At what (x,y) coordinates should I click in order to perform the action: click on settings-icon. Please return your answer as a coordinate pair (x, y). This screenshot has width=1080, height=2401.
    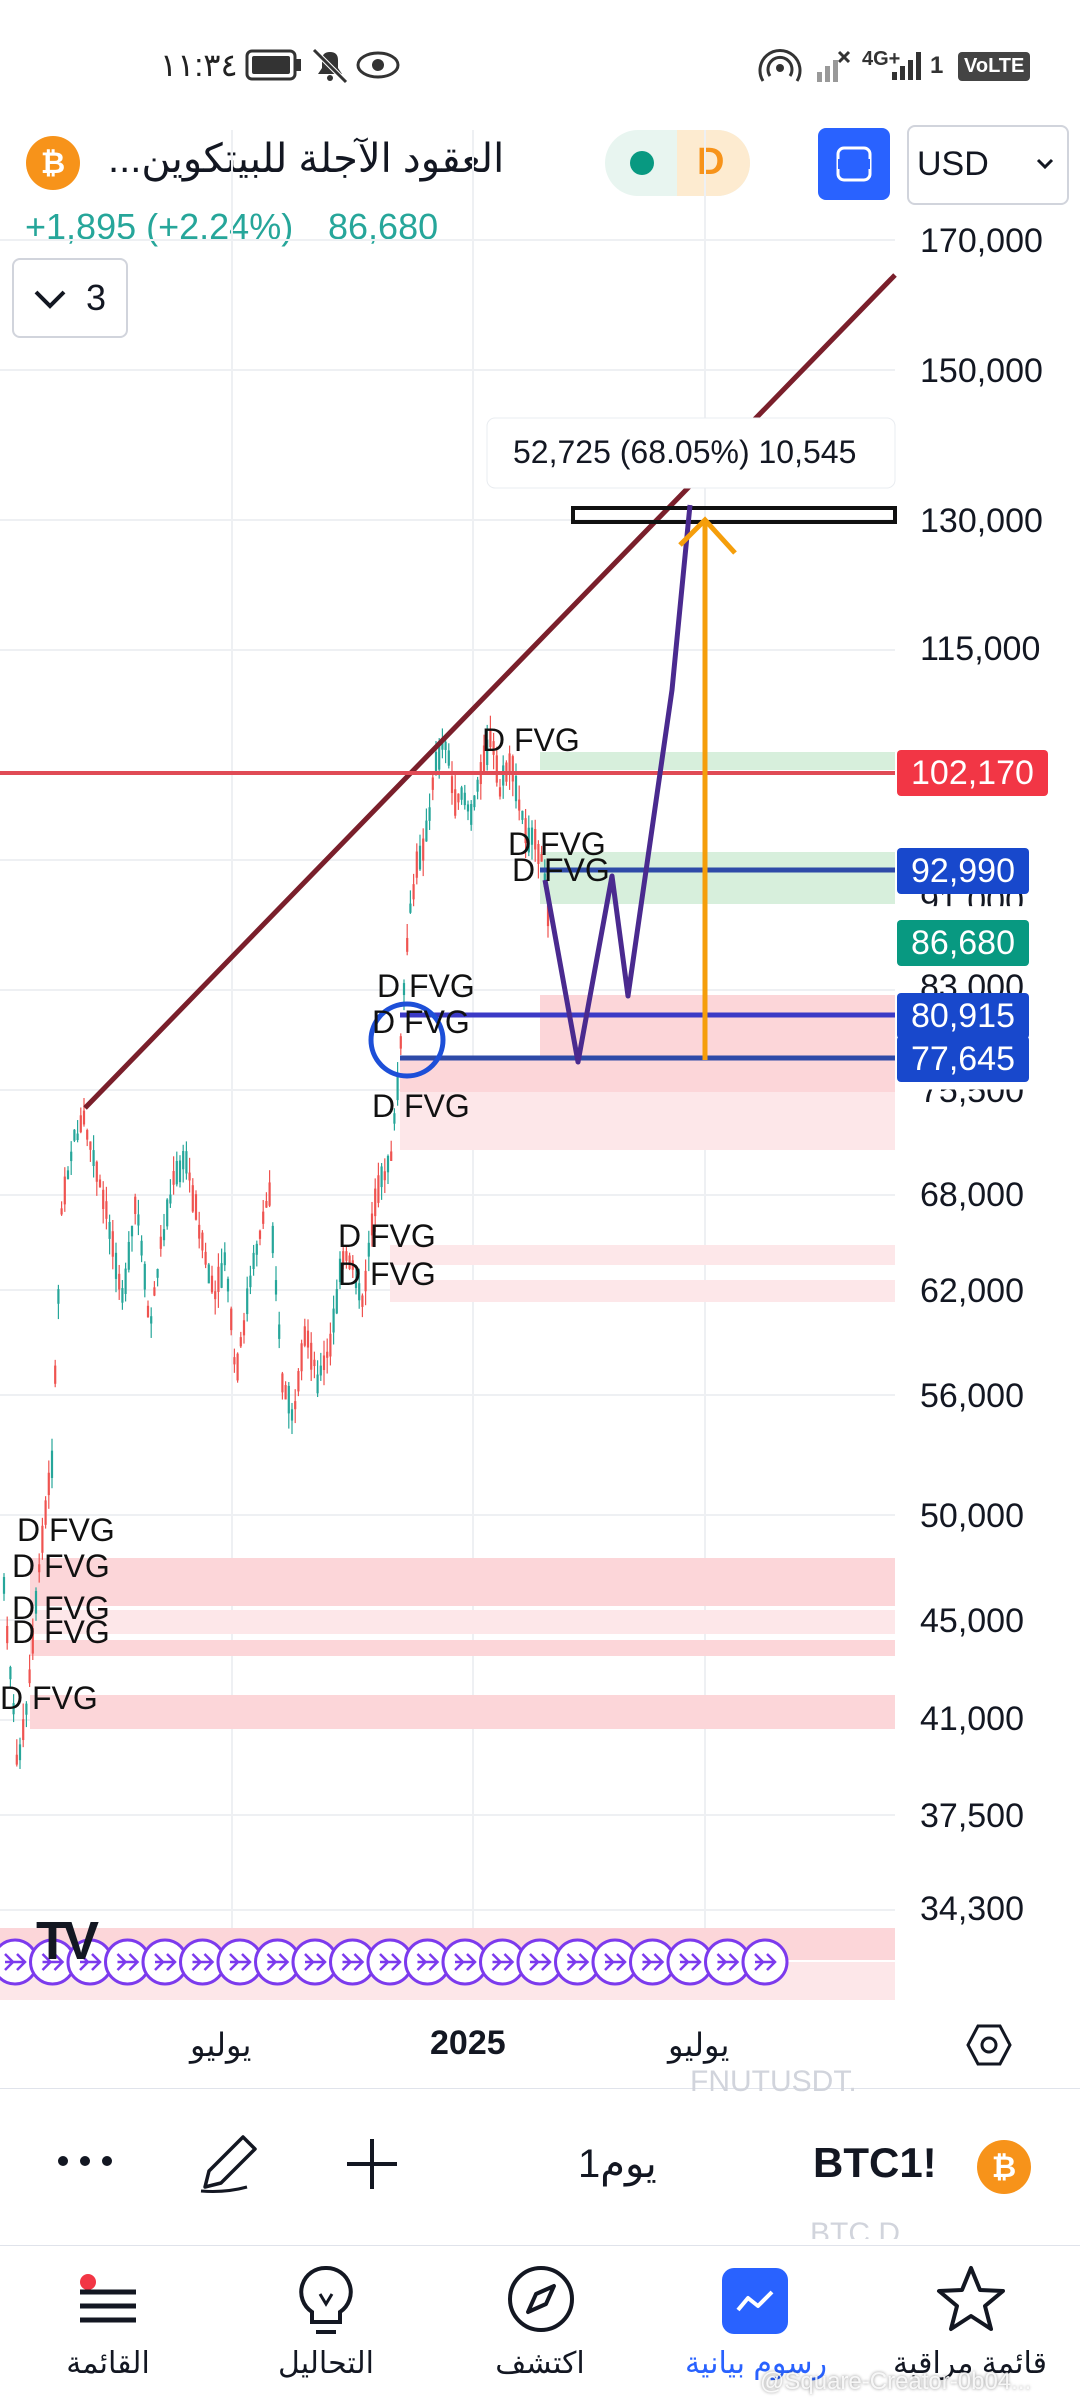
    Looking at the image, I should click on (989, 2045).